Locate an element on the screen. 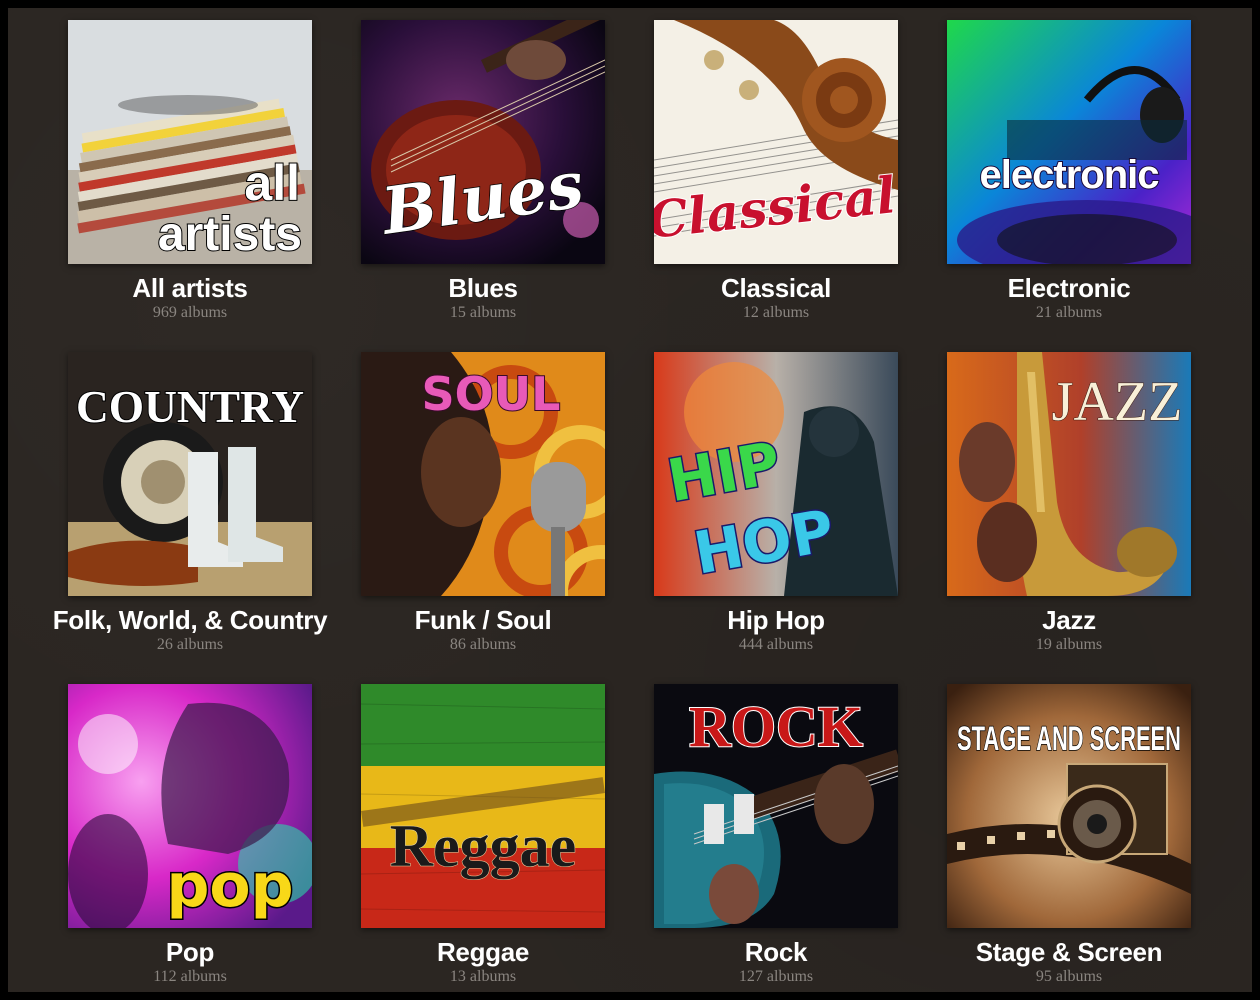 The width and height of the screenshot is (1260, 1000). genre-tile-blues: Blues Blues 15 albums is located at coordinates (483, 171).